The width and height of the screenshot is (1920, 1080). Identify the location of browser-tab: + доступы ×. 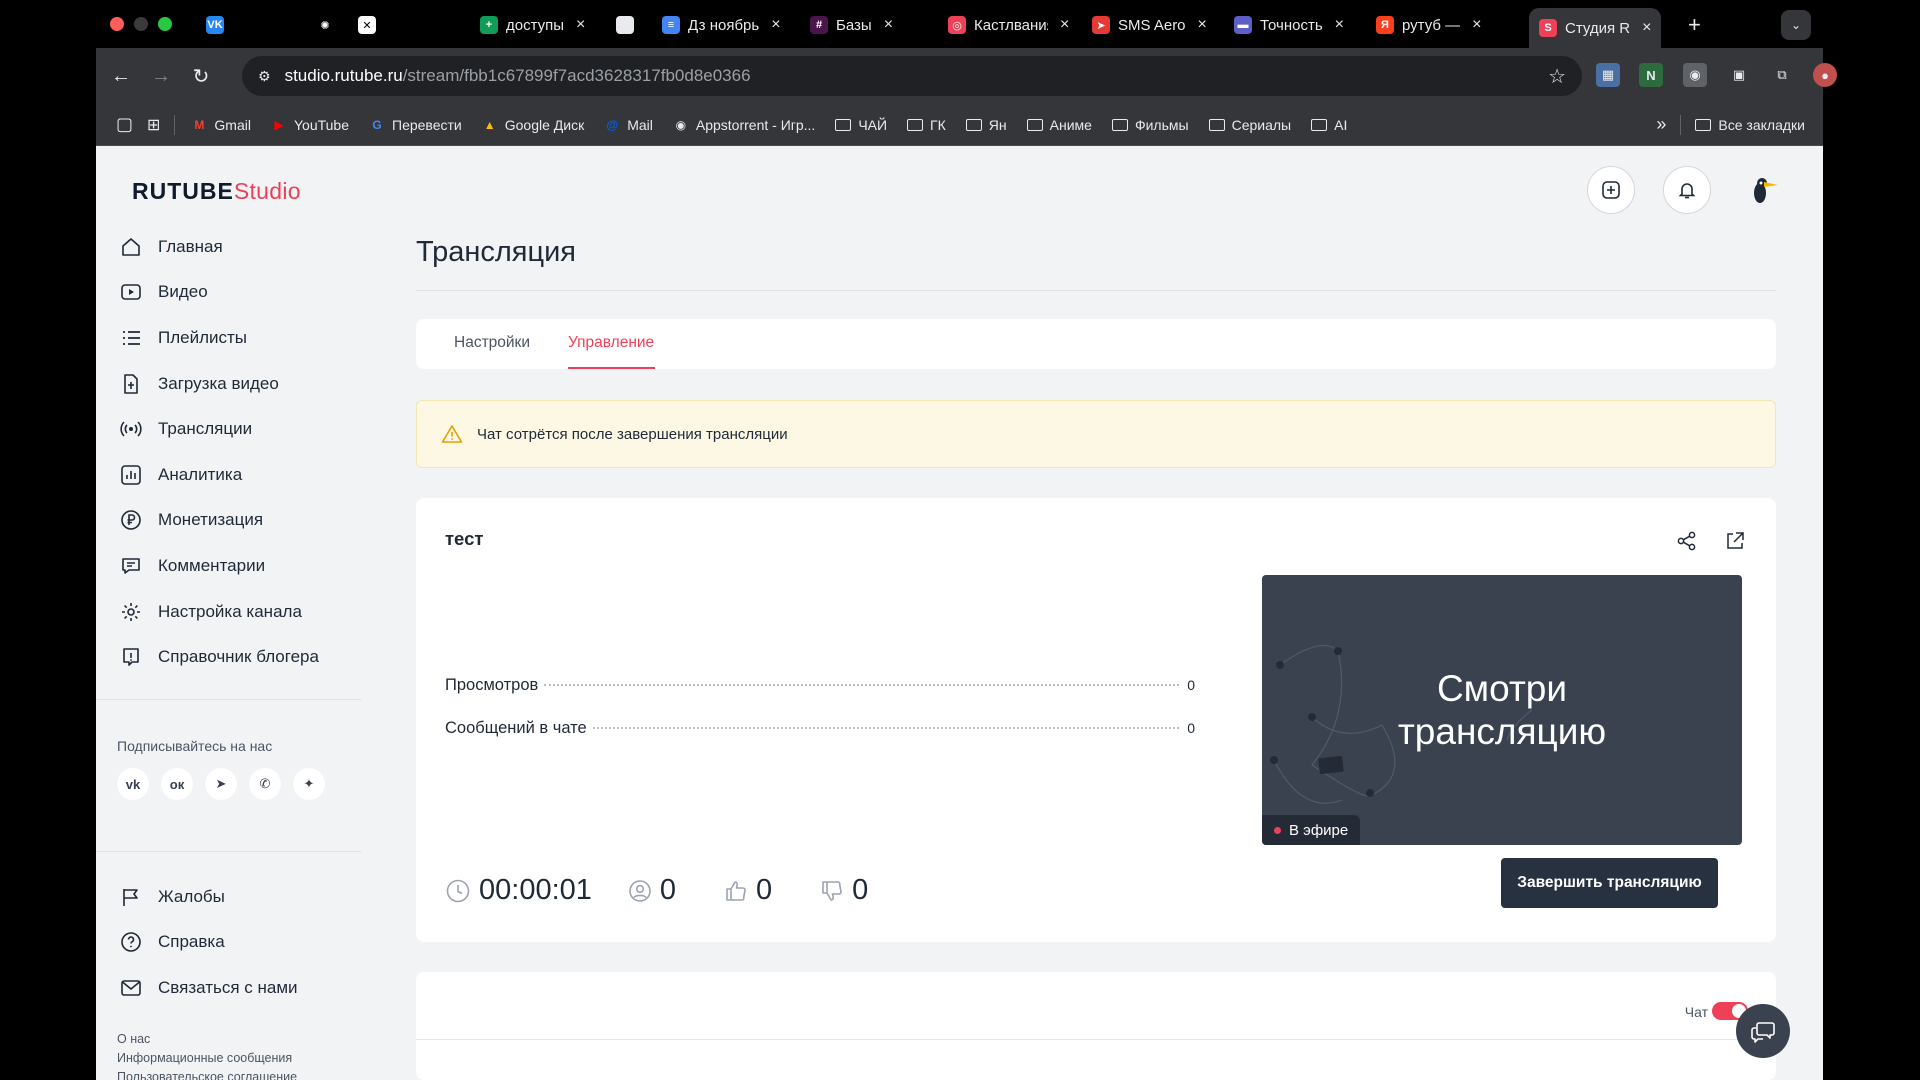
(532, 25).